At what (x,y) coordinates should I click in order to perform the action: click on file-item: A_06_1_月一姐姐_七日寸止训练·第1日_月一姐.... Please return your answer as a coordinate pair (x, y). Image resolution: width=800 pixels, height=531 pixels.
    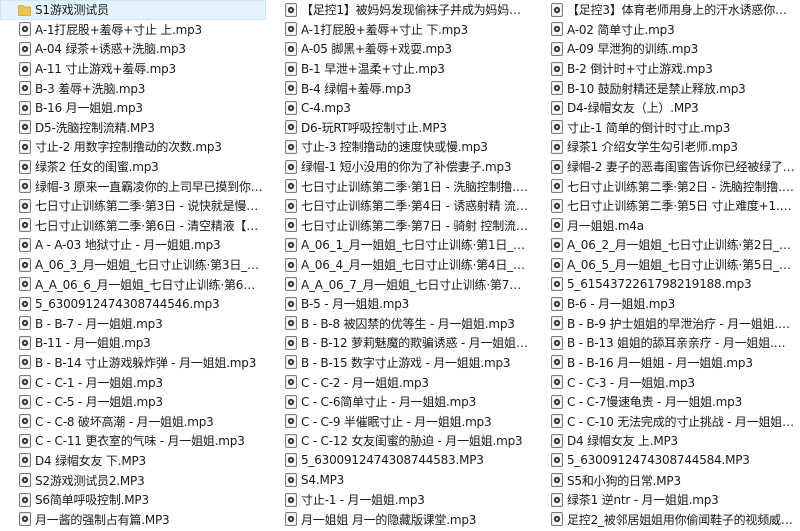
    Looking at the image, I should click on (399, 245).